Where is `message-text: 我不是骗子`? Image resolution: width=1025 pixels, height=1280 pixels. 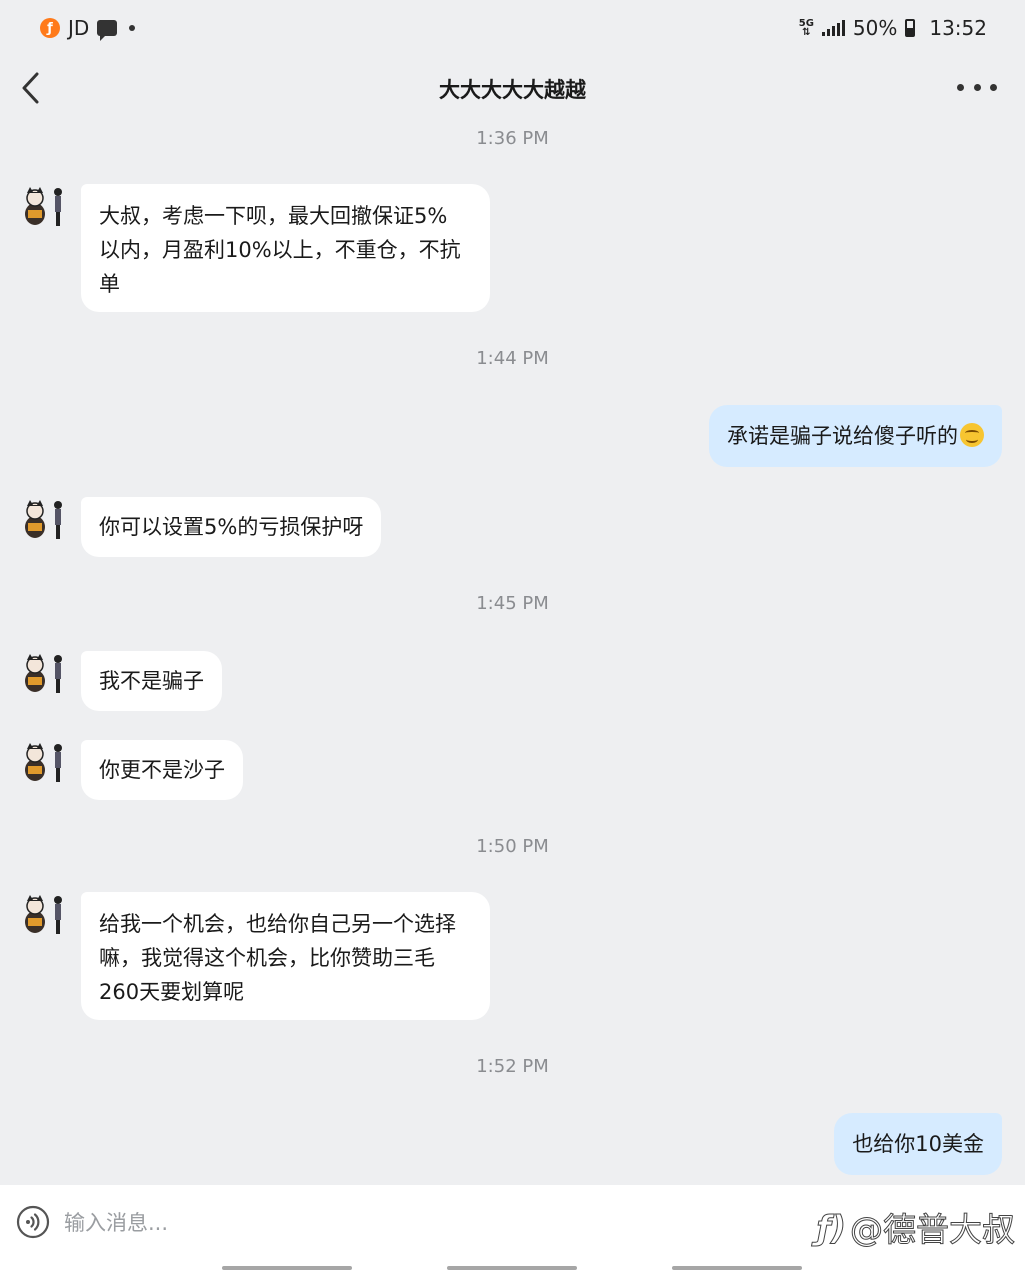 message-text: 我不是骗子 is located at coordinates (151, 681).